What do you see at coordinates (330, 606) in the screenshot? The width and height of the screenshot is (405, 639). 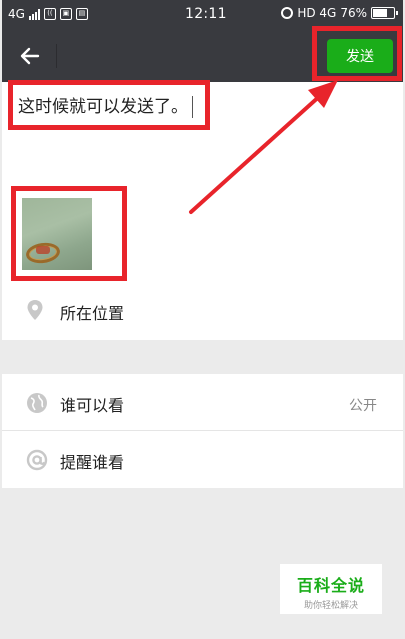 I see `watermark-subtitle: 助你轻松解决` at bounding box center [330, 606].